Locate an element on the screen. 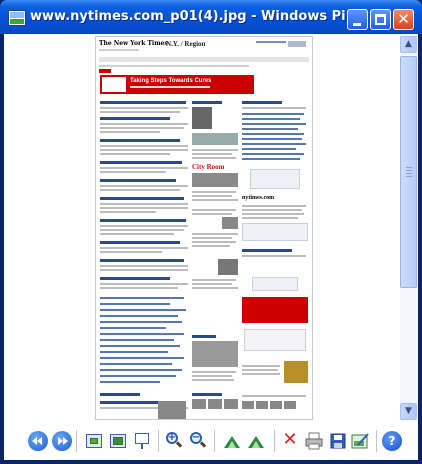  save-icon is located at coordinates (338, 441).